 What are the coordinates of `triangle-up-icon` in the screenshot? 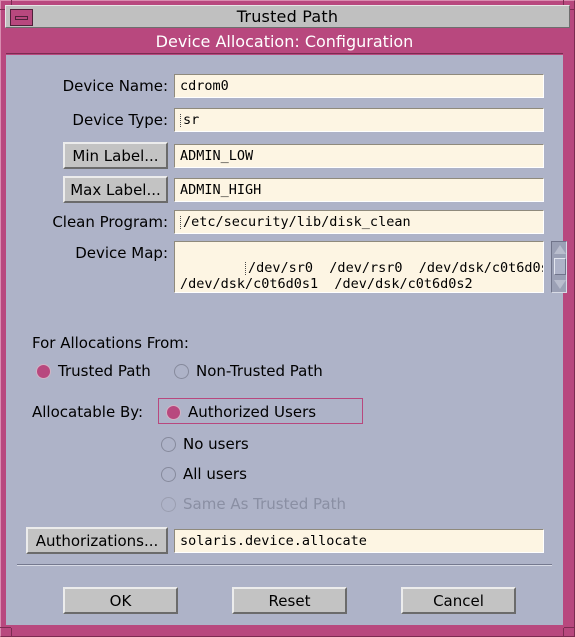 It's located at (560, 249).